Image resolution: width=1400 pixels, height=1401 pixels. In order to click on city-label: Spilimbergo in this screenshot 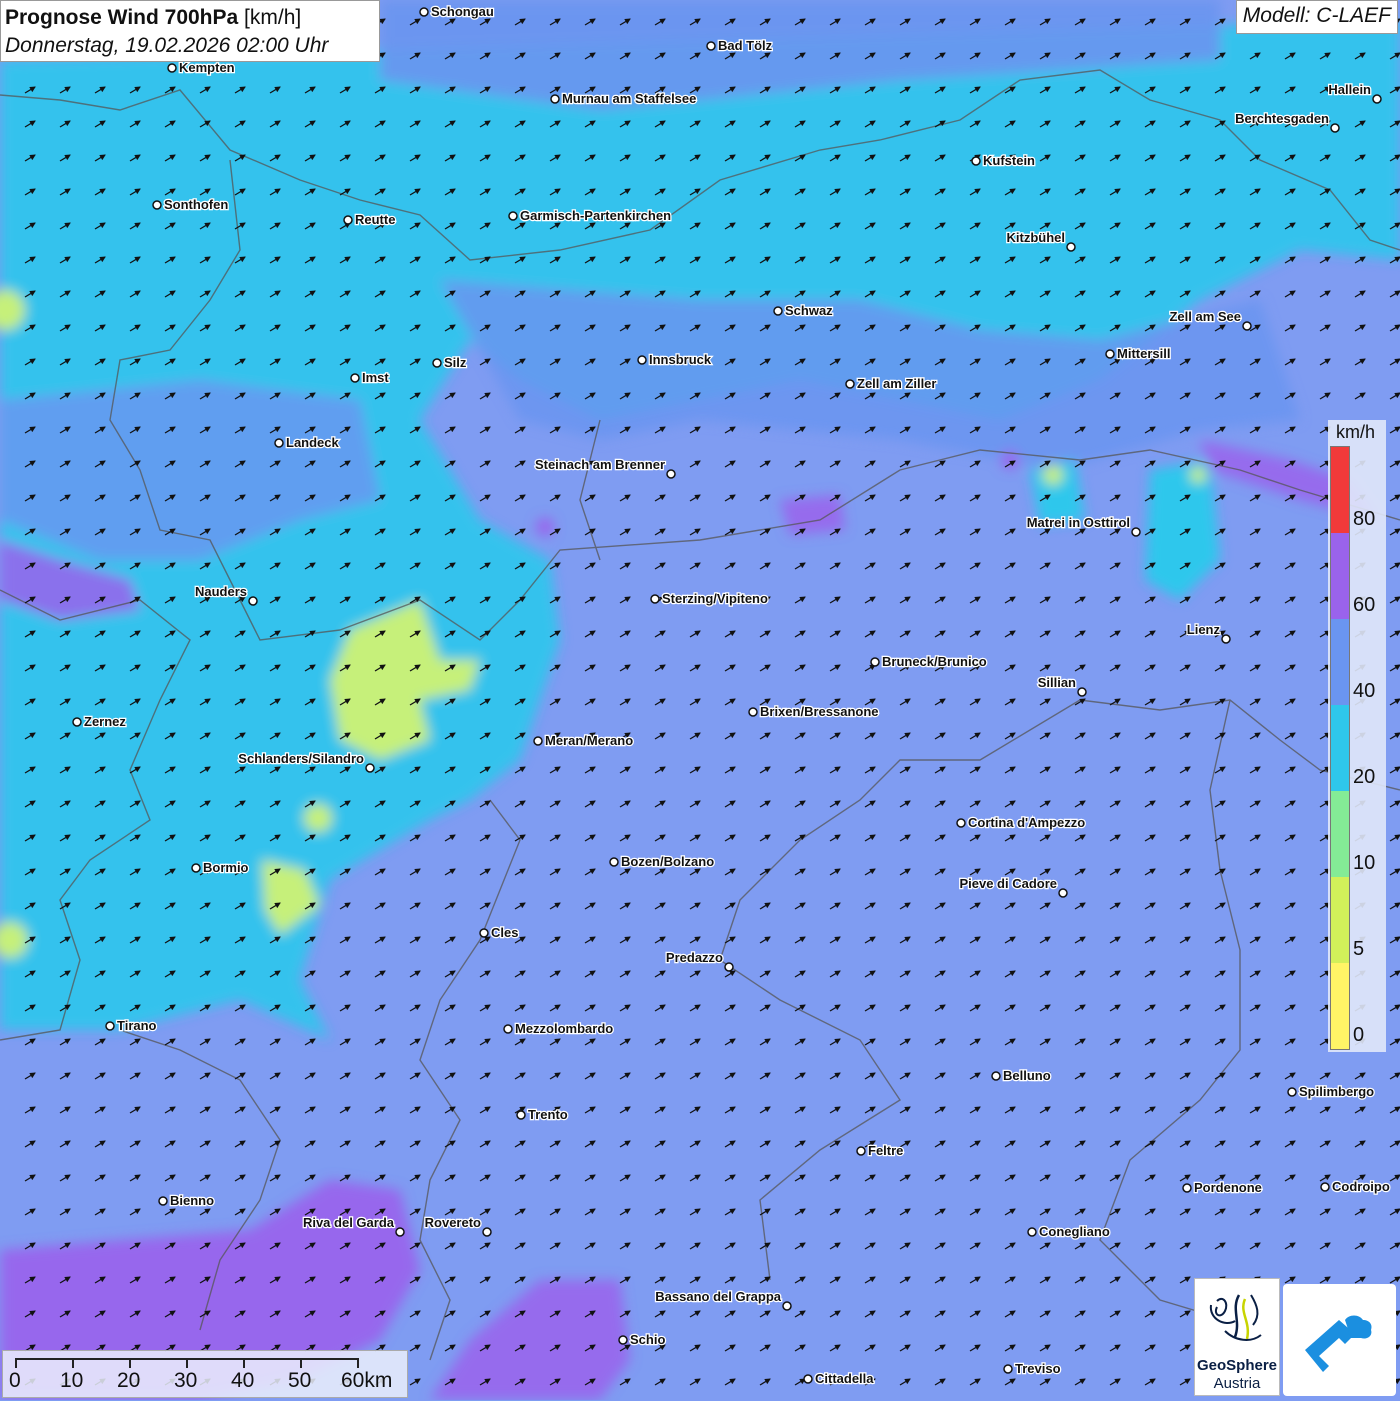, I will do `click(1336, 1091)`.